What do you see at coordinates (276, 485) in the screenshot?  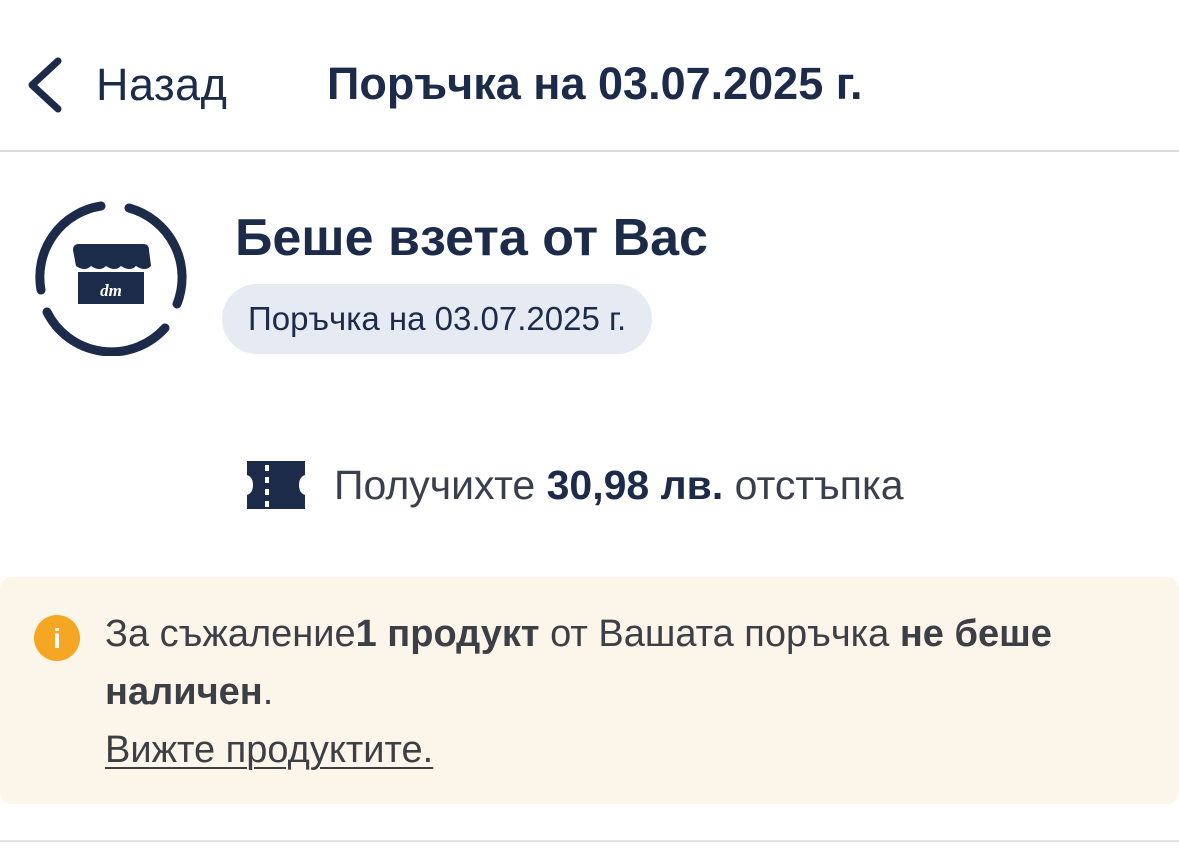 I see `coupon-icon` at bounding box center [276, 485].